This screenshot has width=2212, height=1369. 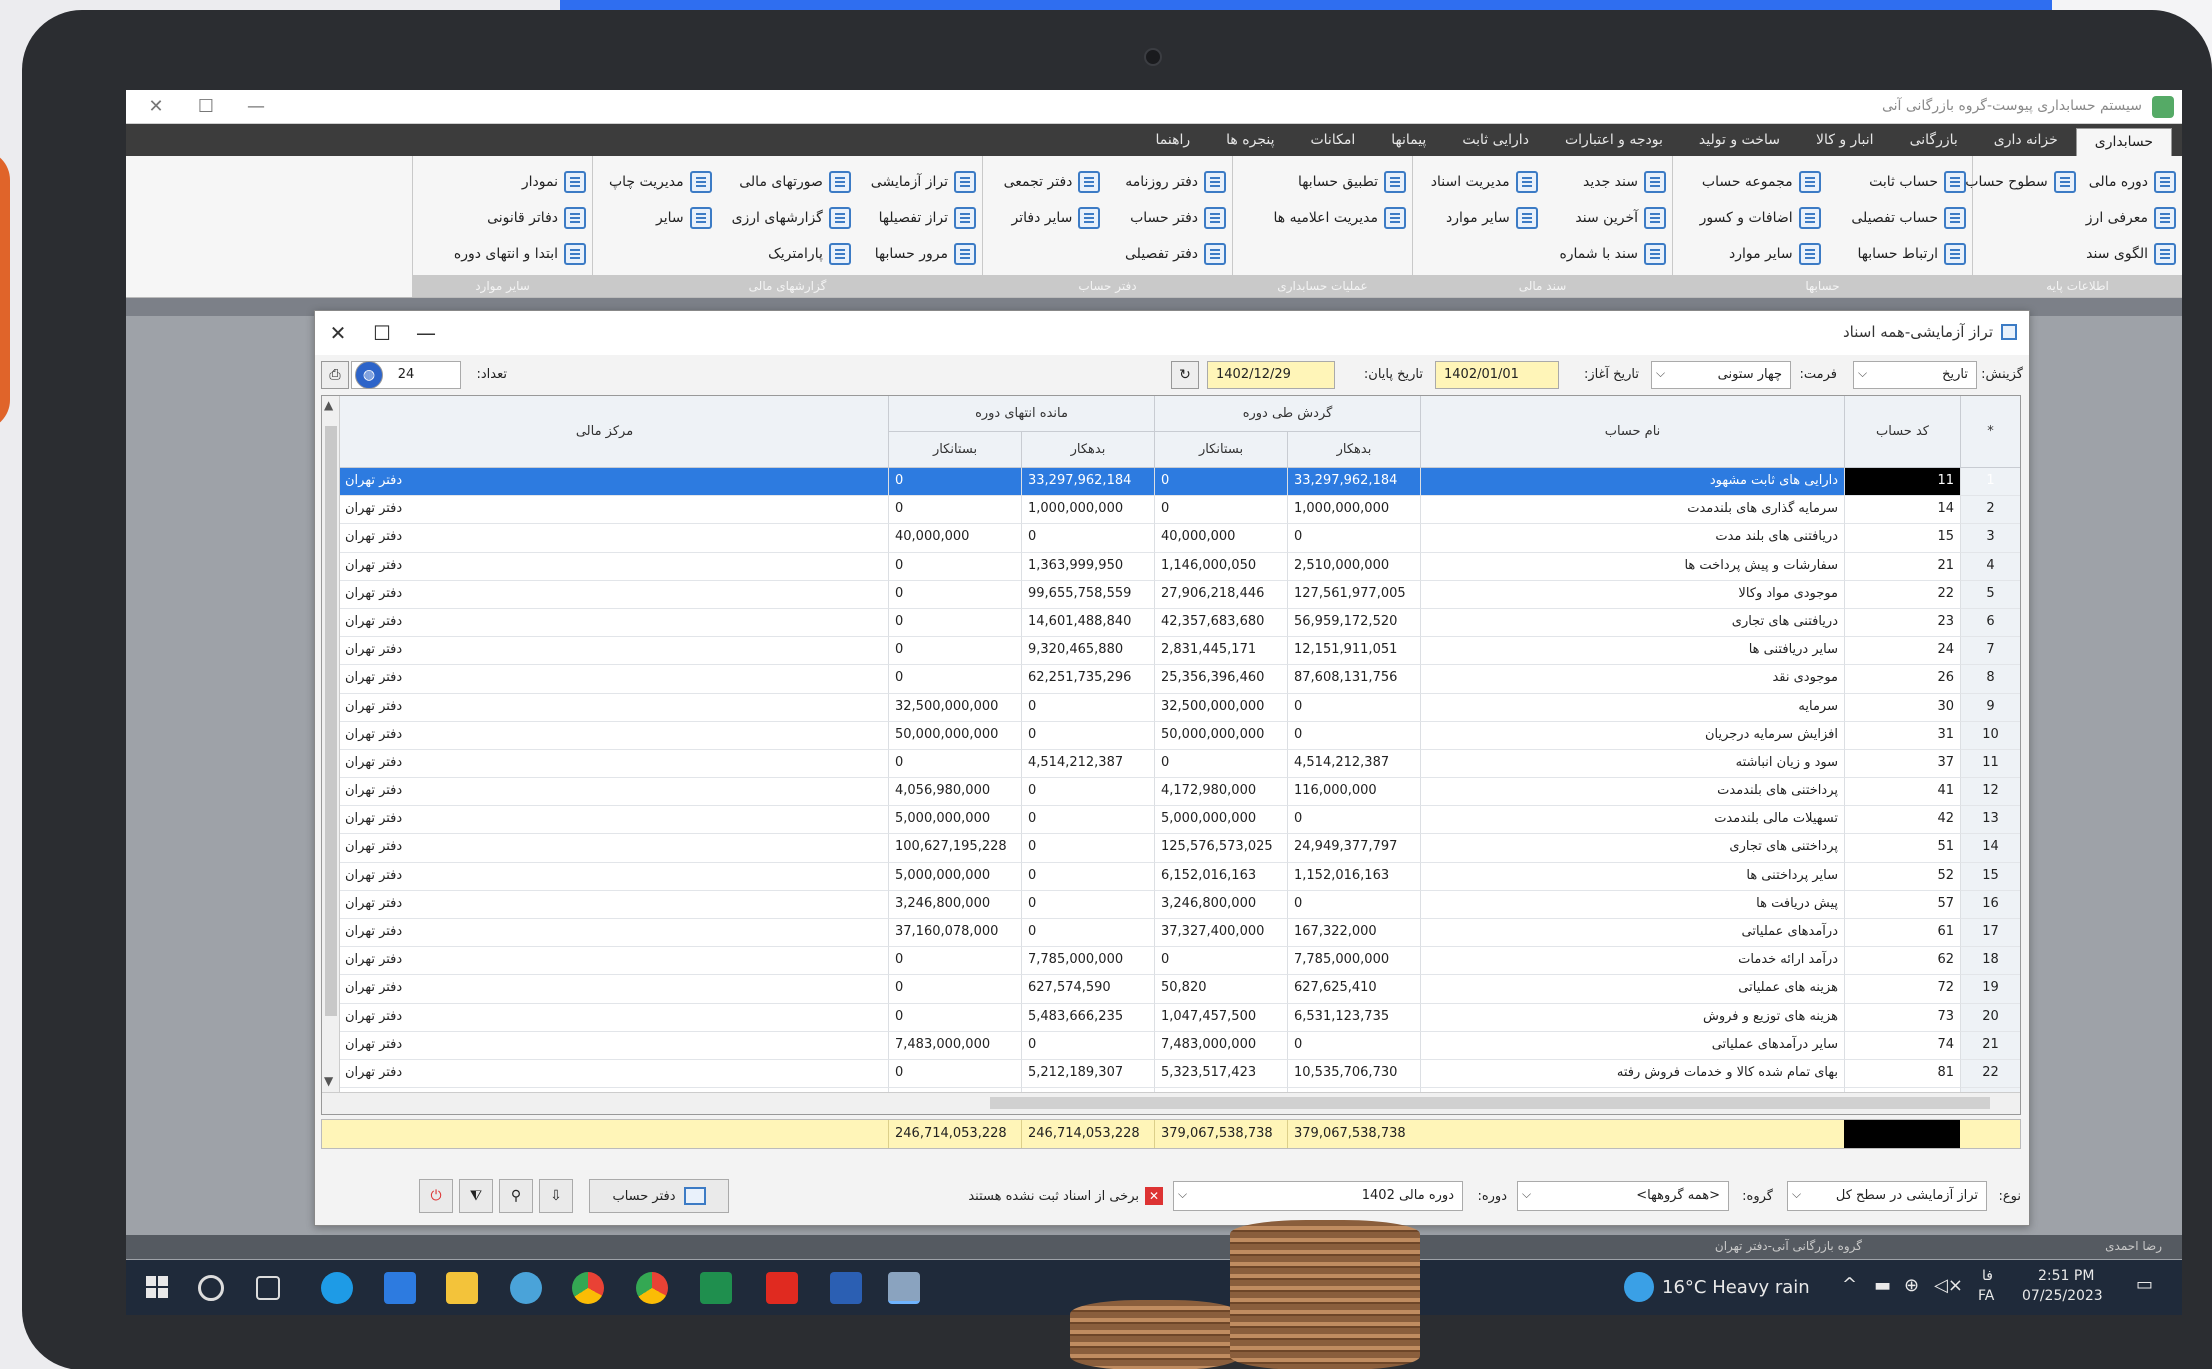 I want to click on network-app-icon, so click(x=526, y=1288).